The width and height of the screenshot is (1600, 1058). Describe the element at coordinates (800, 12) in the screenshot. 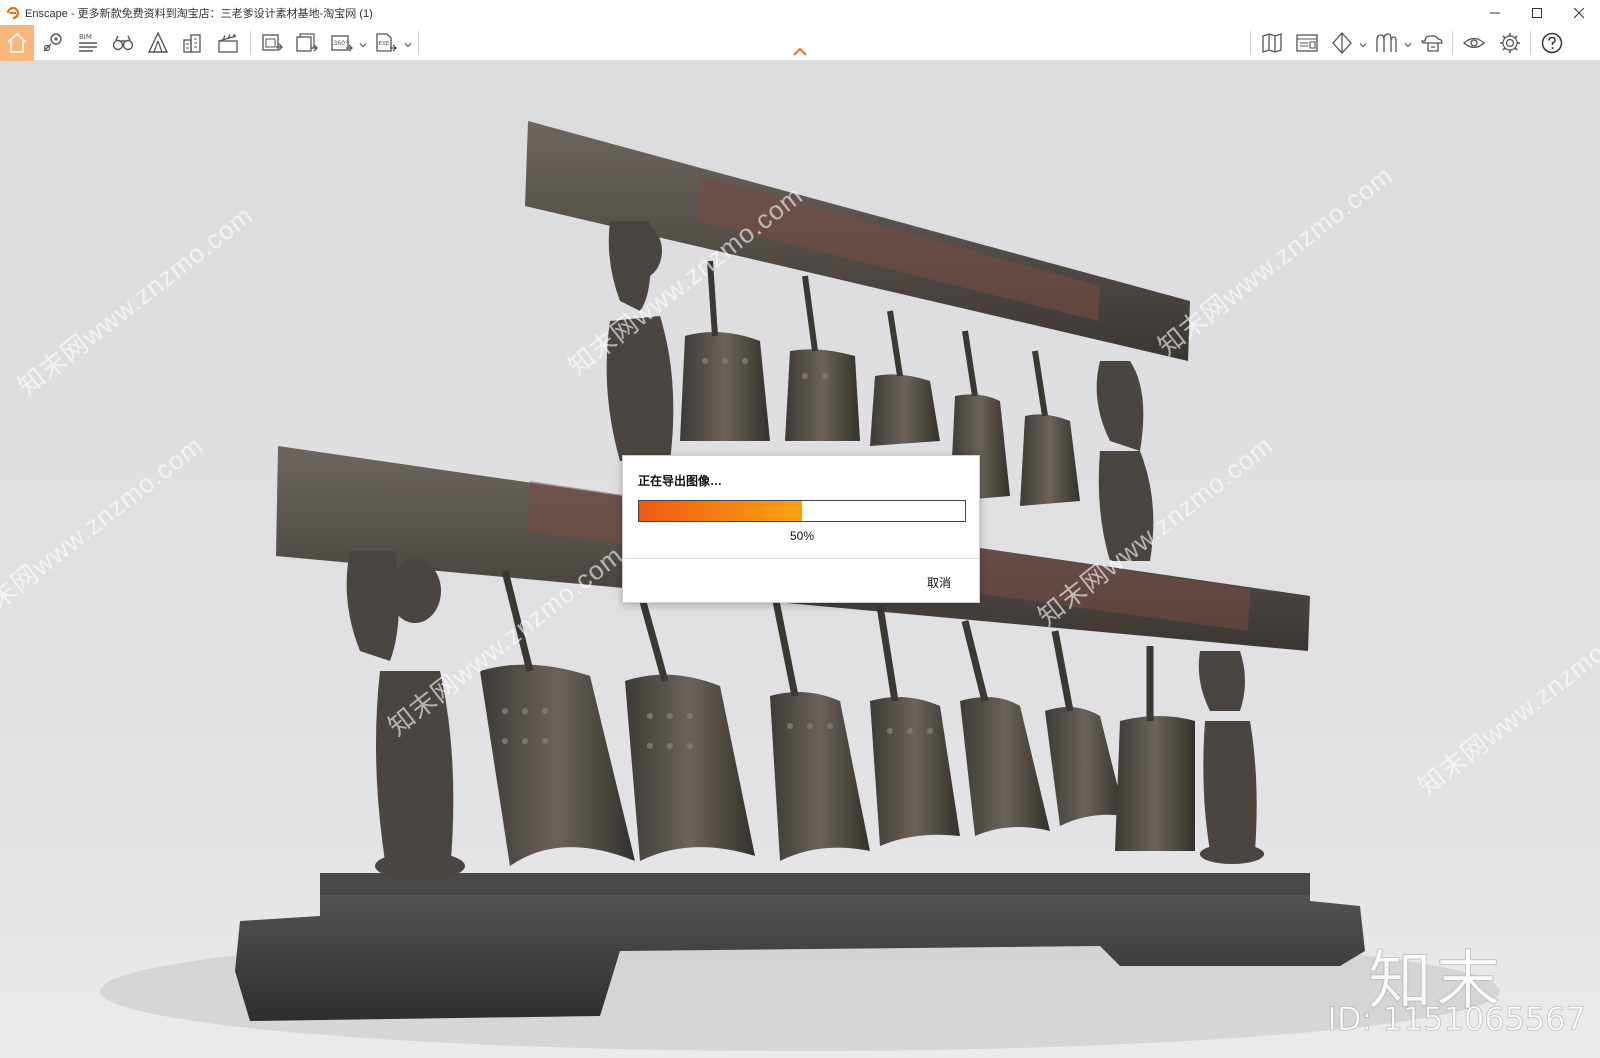

I see `title-bar: Enscape - 更多新款免费资料到淘宝店：三老爹设计素材基地-淘宝网 (1)` at that location.